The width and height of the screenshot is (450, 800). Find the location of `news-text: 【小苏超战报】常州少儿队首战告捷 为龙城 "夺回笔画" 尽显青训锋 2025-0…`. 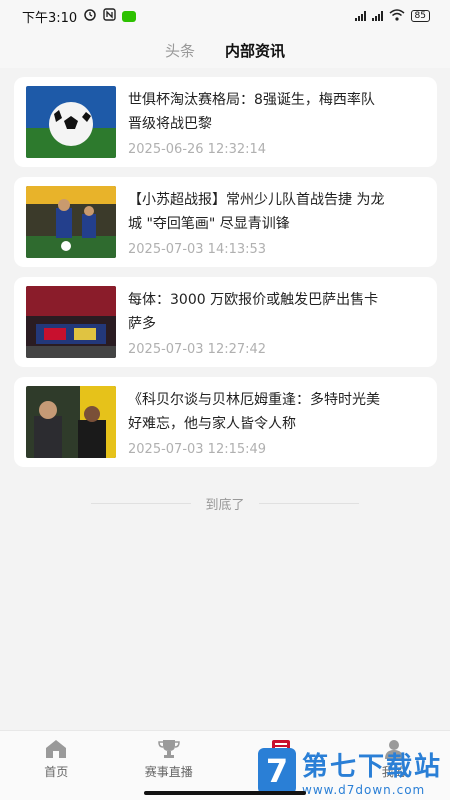

news-text: 【小苏超战报】常州少儿队首战告捷 为龙城 "夺回笔画" 尽显青训锋 2025-0… is located at coordinates (258, 222).